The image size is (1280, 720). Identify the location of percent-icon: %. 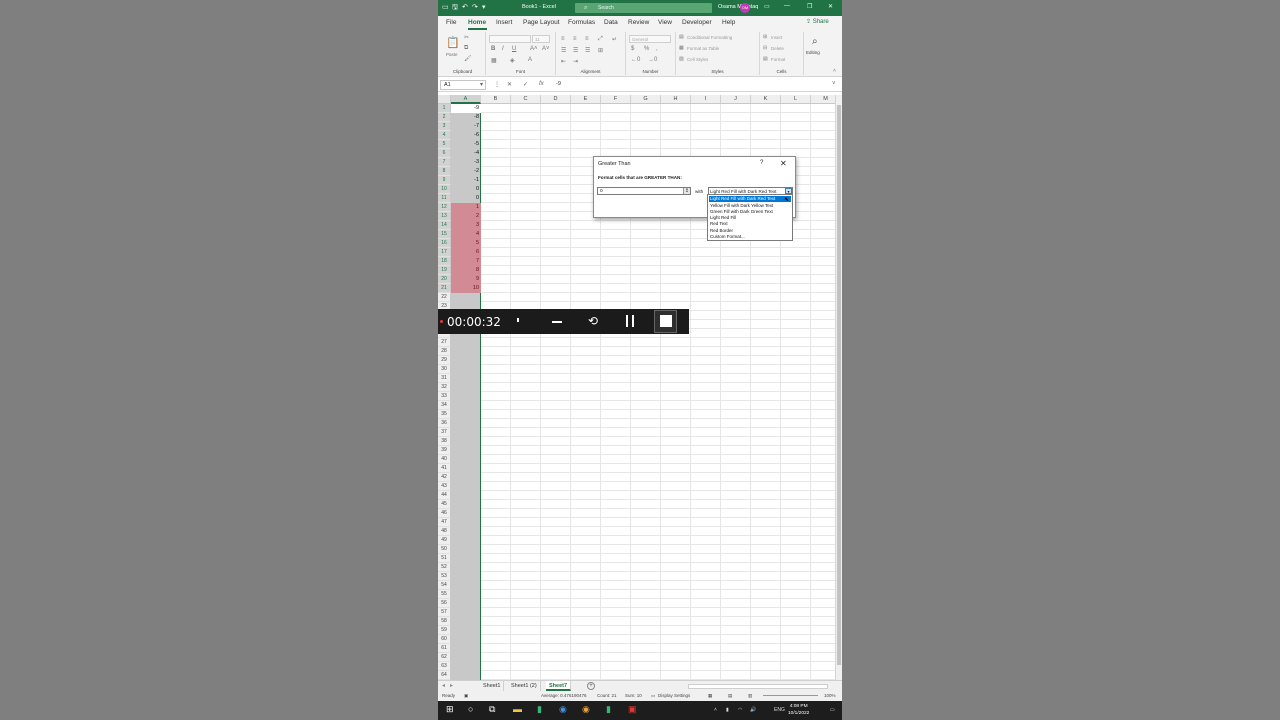
(646, 49).